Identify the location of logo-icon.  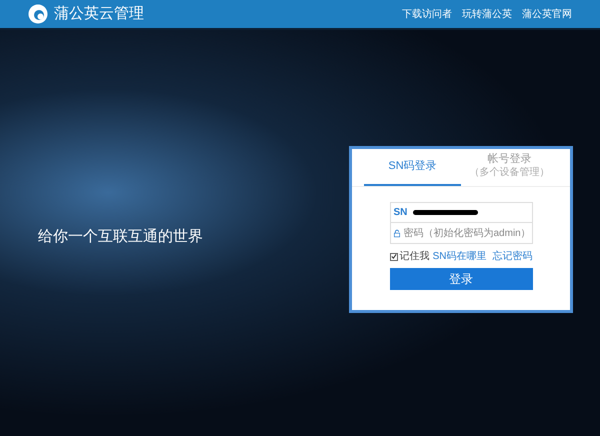
(38, 14).